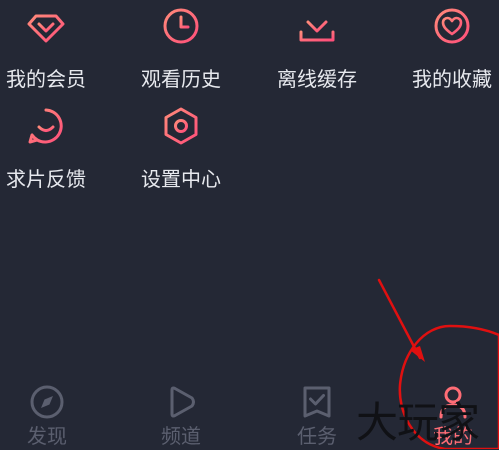 The width and height of the screenshot is (499, 450). I want to click on feedback-smile-icon, so click(45, 126).